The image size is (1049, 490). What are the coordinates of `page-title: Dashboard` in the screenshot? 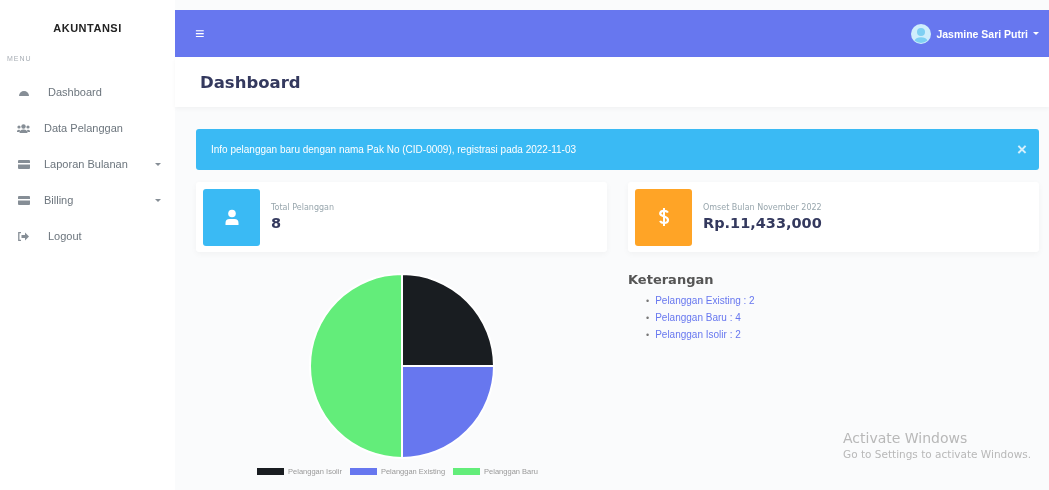 It's located at (250, 82).